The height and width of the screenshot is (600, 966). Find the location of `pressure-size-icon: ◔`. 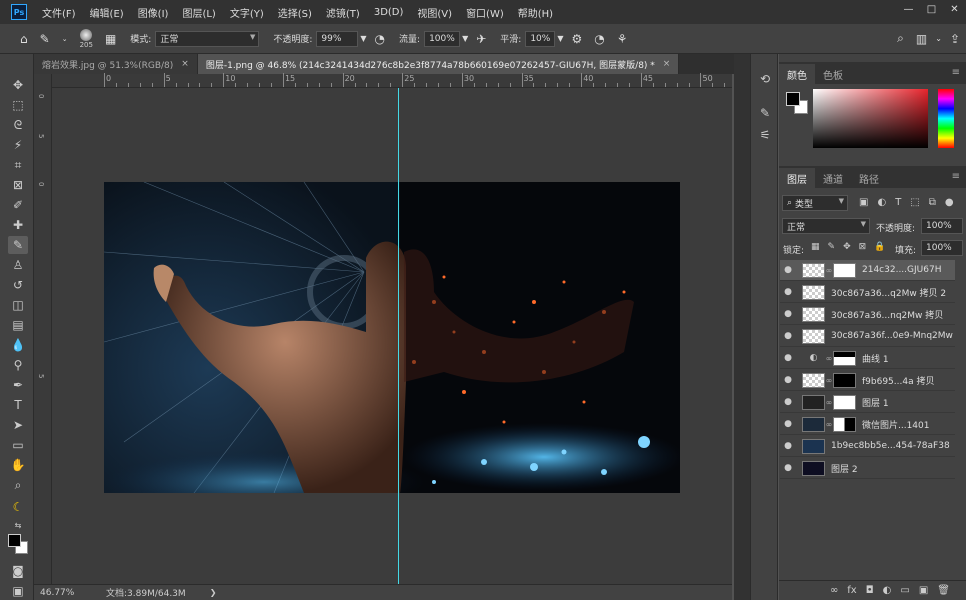

pressure-size-icon: ◔ is located at coordinates (599, 39).